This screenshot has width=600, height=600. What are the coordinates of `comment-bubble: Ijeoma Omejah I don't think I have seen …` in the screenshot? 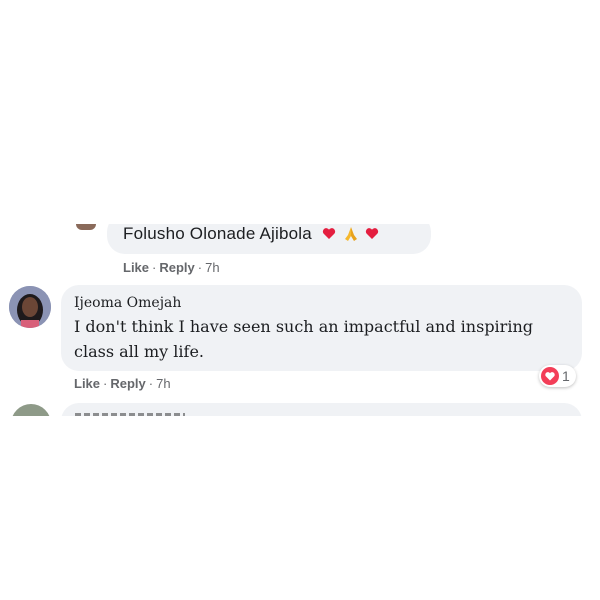 It's located at (321, 328).